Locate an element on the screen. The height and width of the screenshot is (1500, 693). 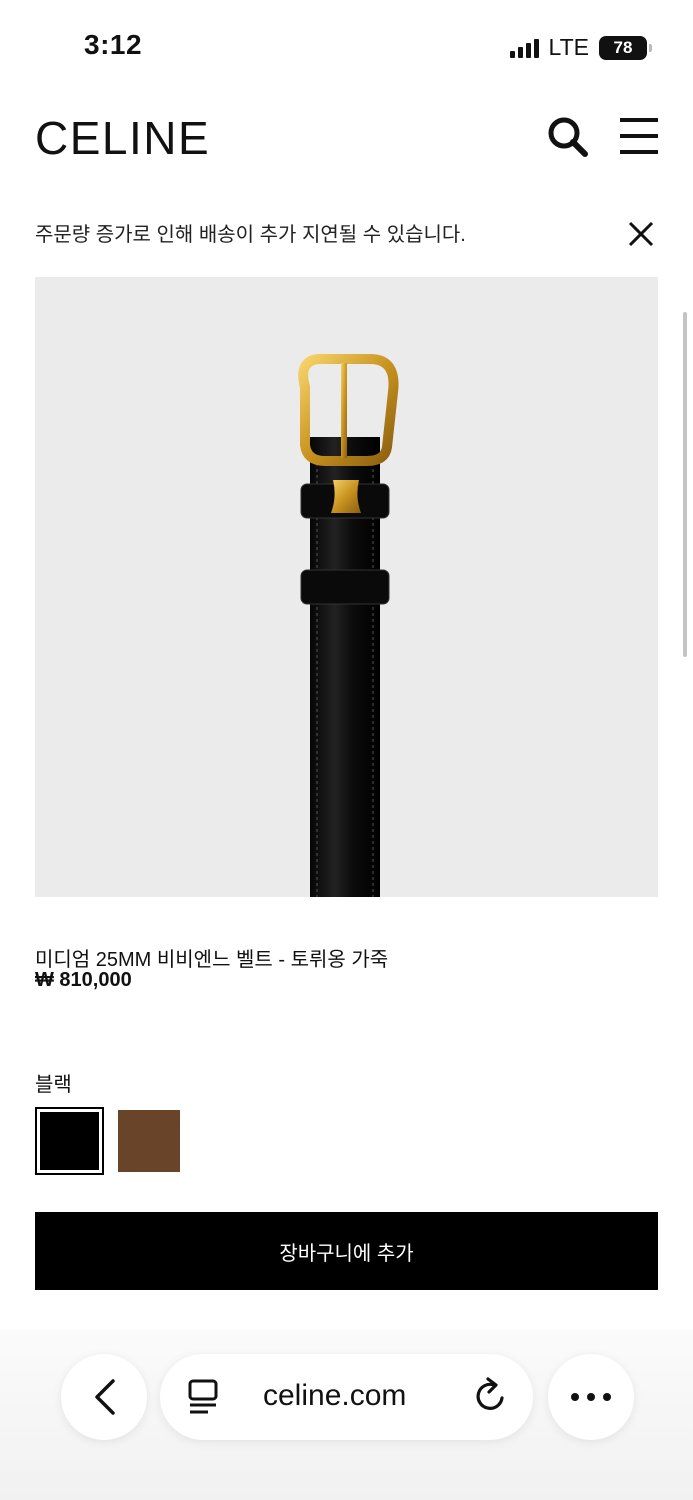
status-indicators: LTE 78 is located at coordinates (580, 47).